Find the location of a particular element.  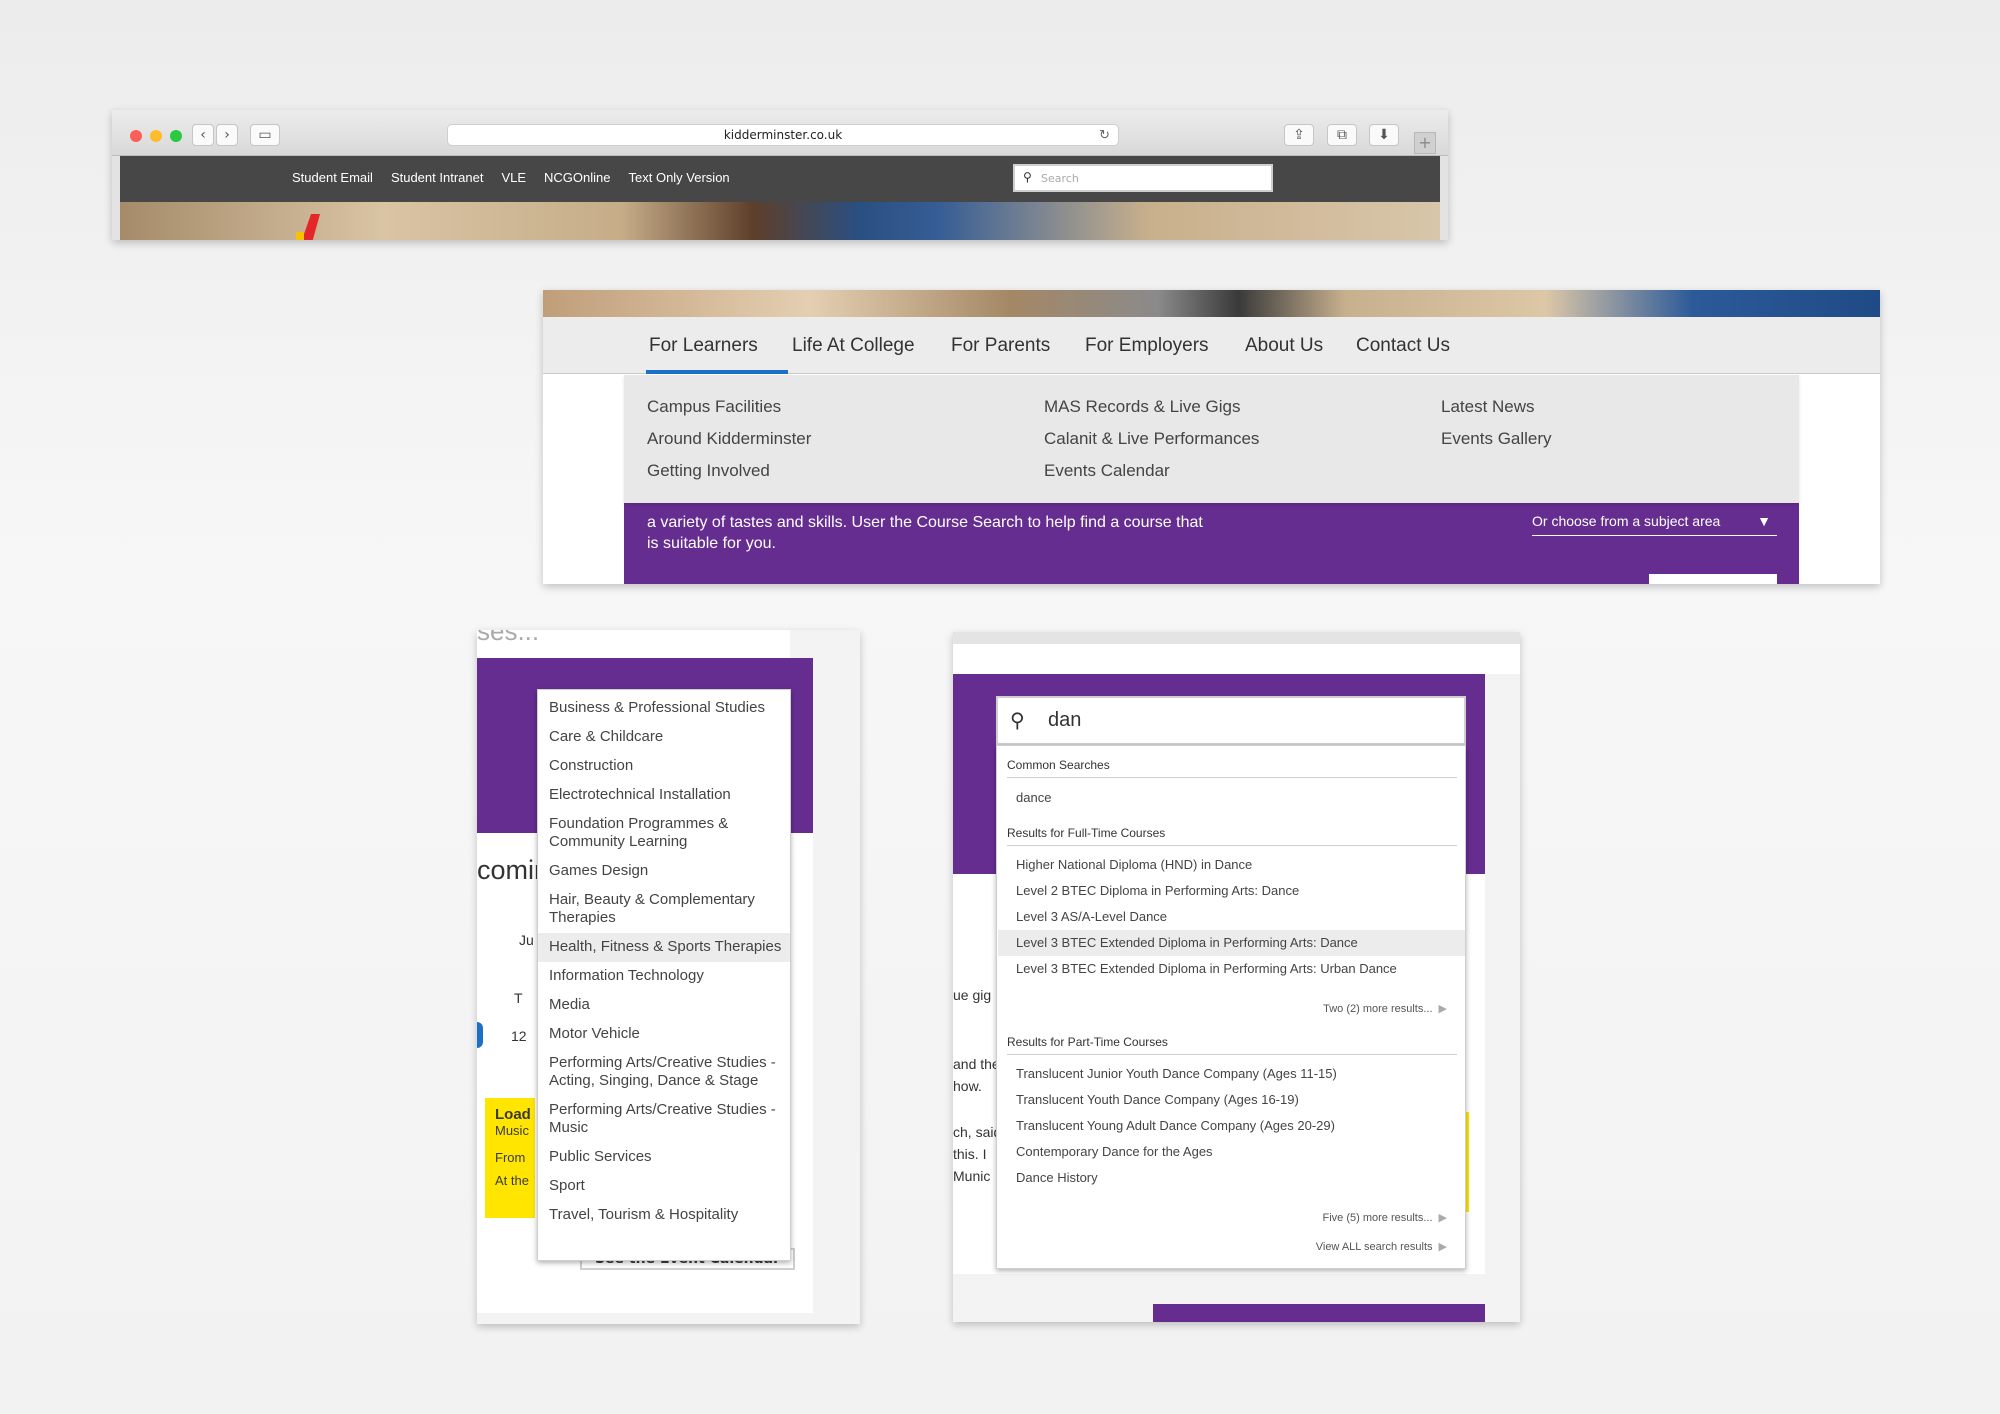

view-all-text: View ALL search results is located at coordinates (1374, 1247).